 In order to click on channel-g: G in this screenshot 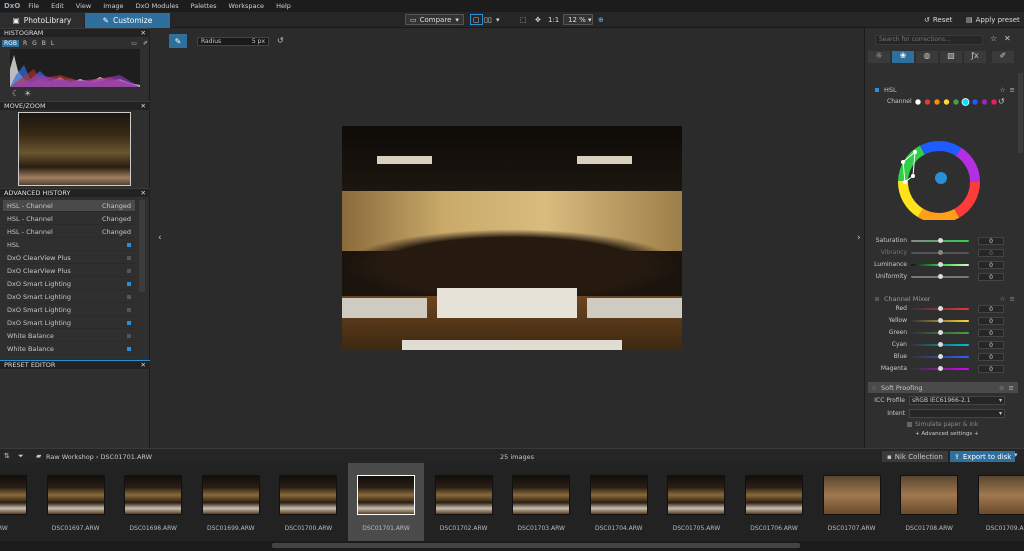, I will do `click(34, 43)`.